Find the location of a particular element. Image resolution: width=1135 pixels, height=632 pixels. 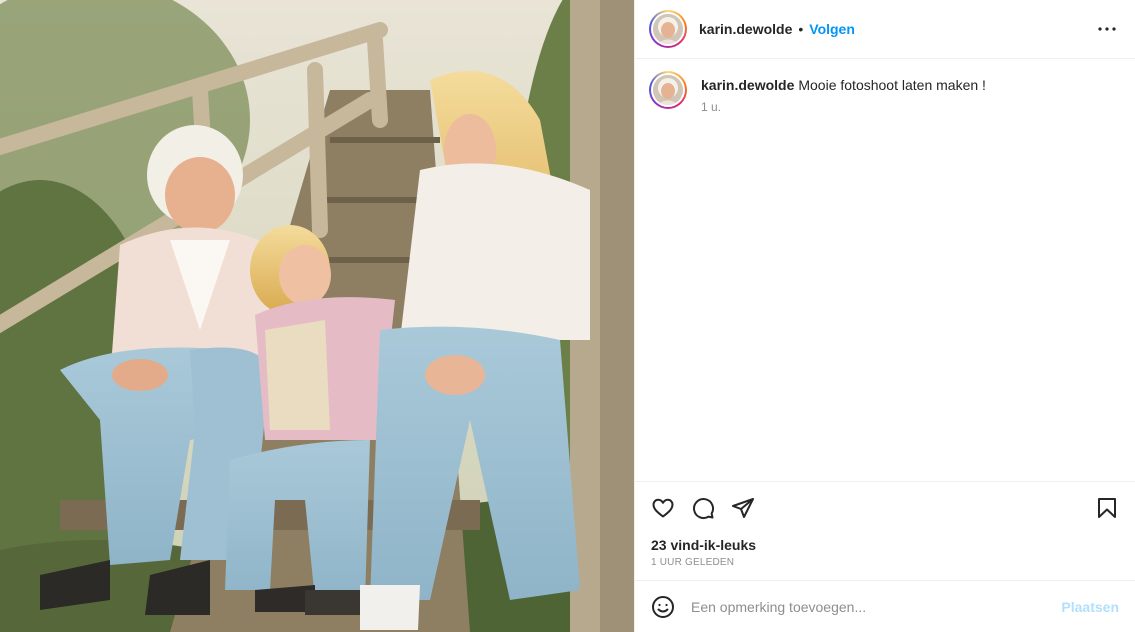

heart-icon is located at coordinates (663, 508).